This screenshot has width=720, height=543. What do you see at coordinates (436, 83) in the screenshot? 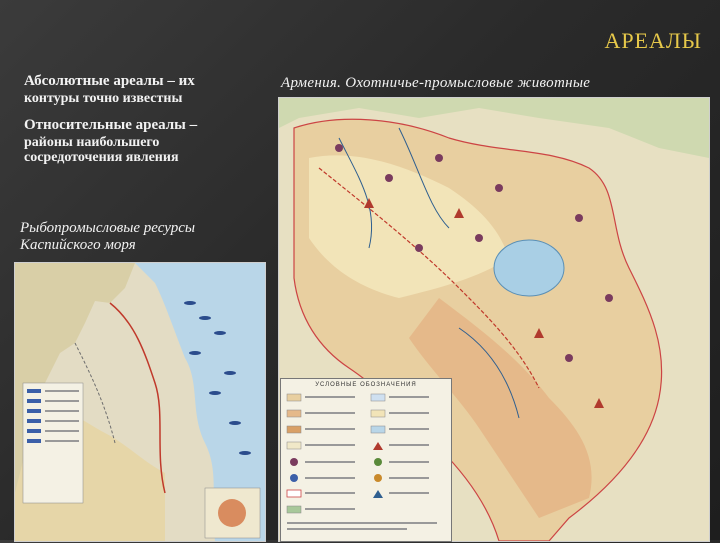
I see `armenia-caption: Армения. Охотничье-промысловые животные` at bounding box center [436, 83].